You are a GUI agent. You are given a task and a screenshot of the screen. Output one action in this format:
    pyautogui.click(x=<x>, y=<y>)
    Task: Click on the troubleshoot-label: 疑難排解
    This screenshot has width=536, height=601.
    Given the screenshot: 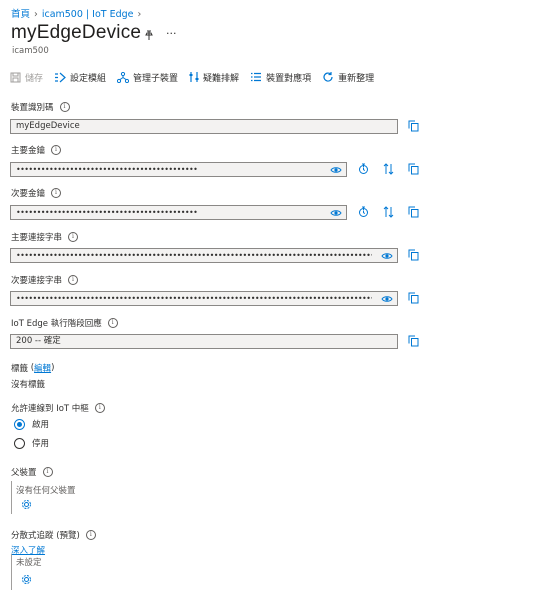 What is the action you would take?
    pyautogui.click(x=221, y=78)
    